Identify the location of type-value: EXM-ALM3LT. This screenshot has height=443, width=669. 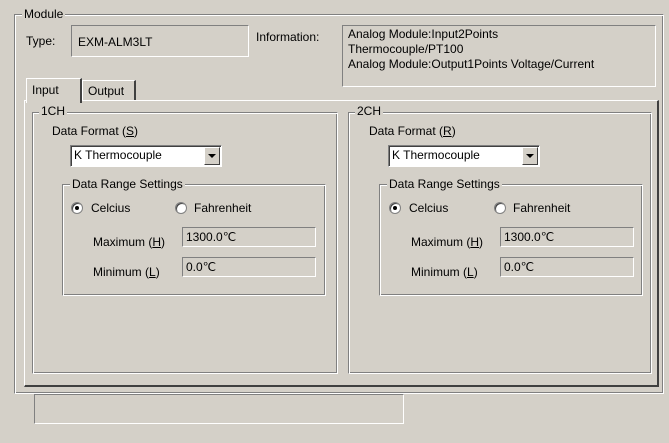
(160, 41).